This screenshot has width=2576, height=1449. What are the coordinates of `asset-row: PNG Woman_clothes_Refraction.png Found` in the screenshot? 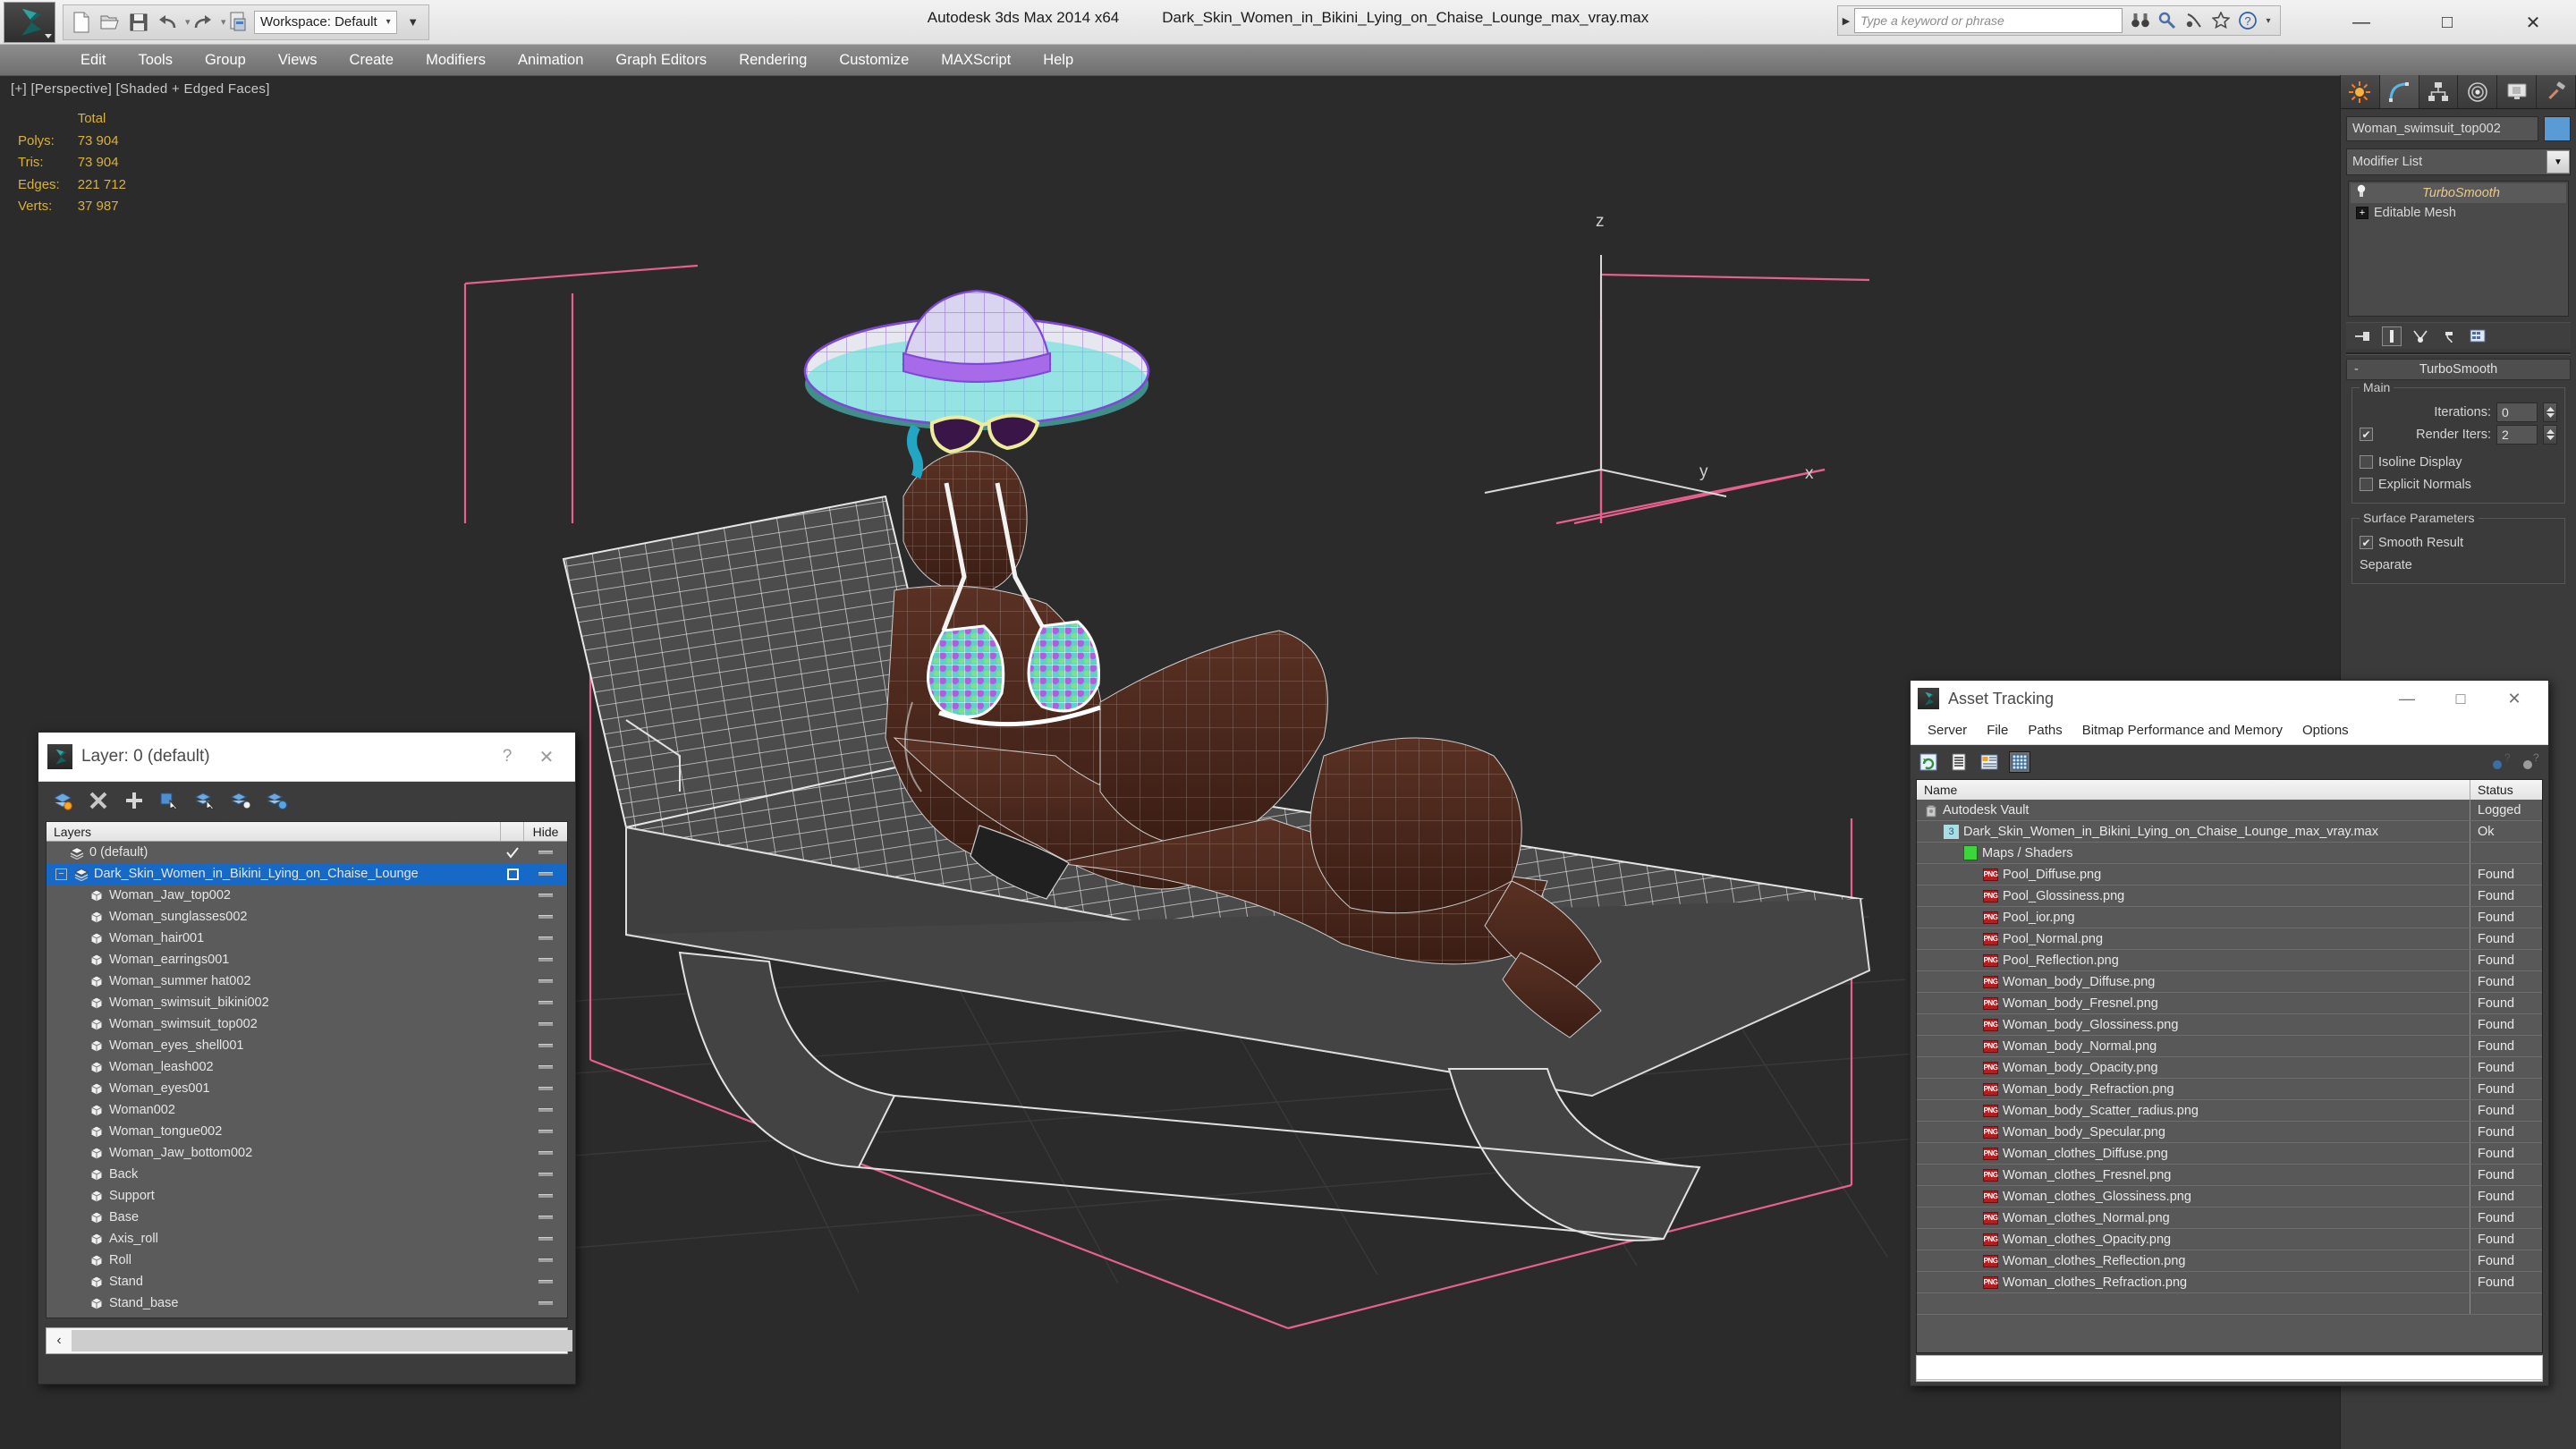 It's located at (2229, 1282).